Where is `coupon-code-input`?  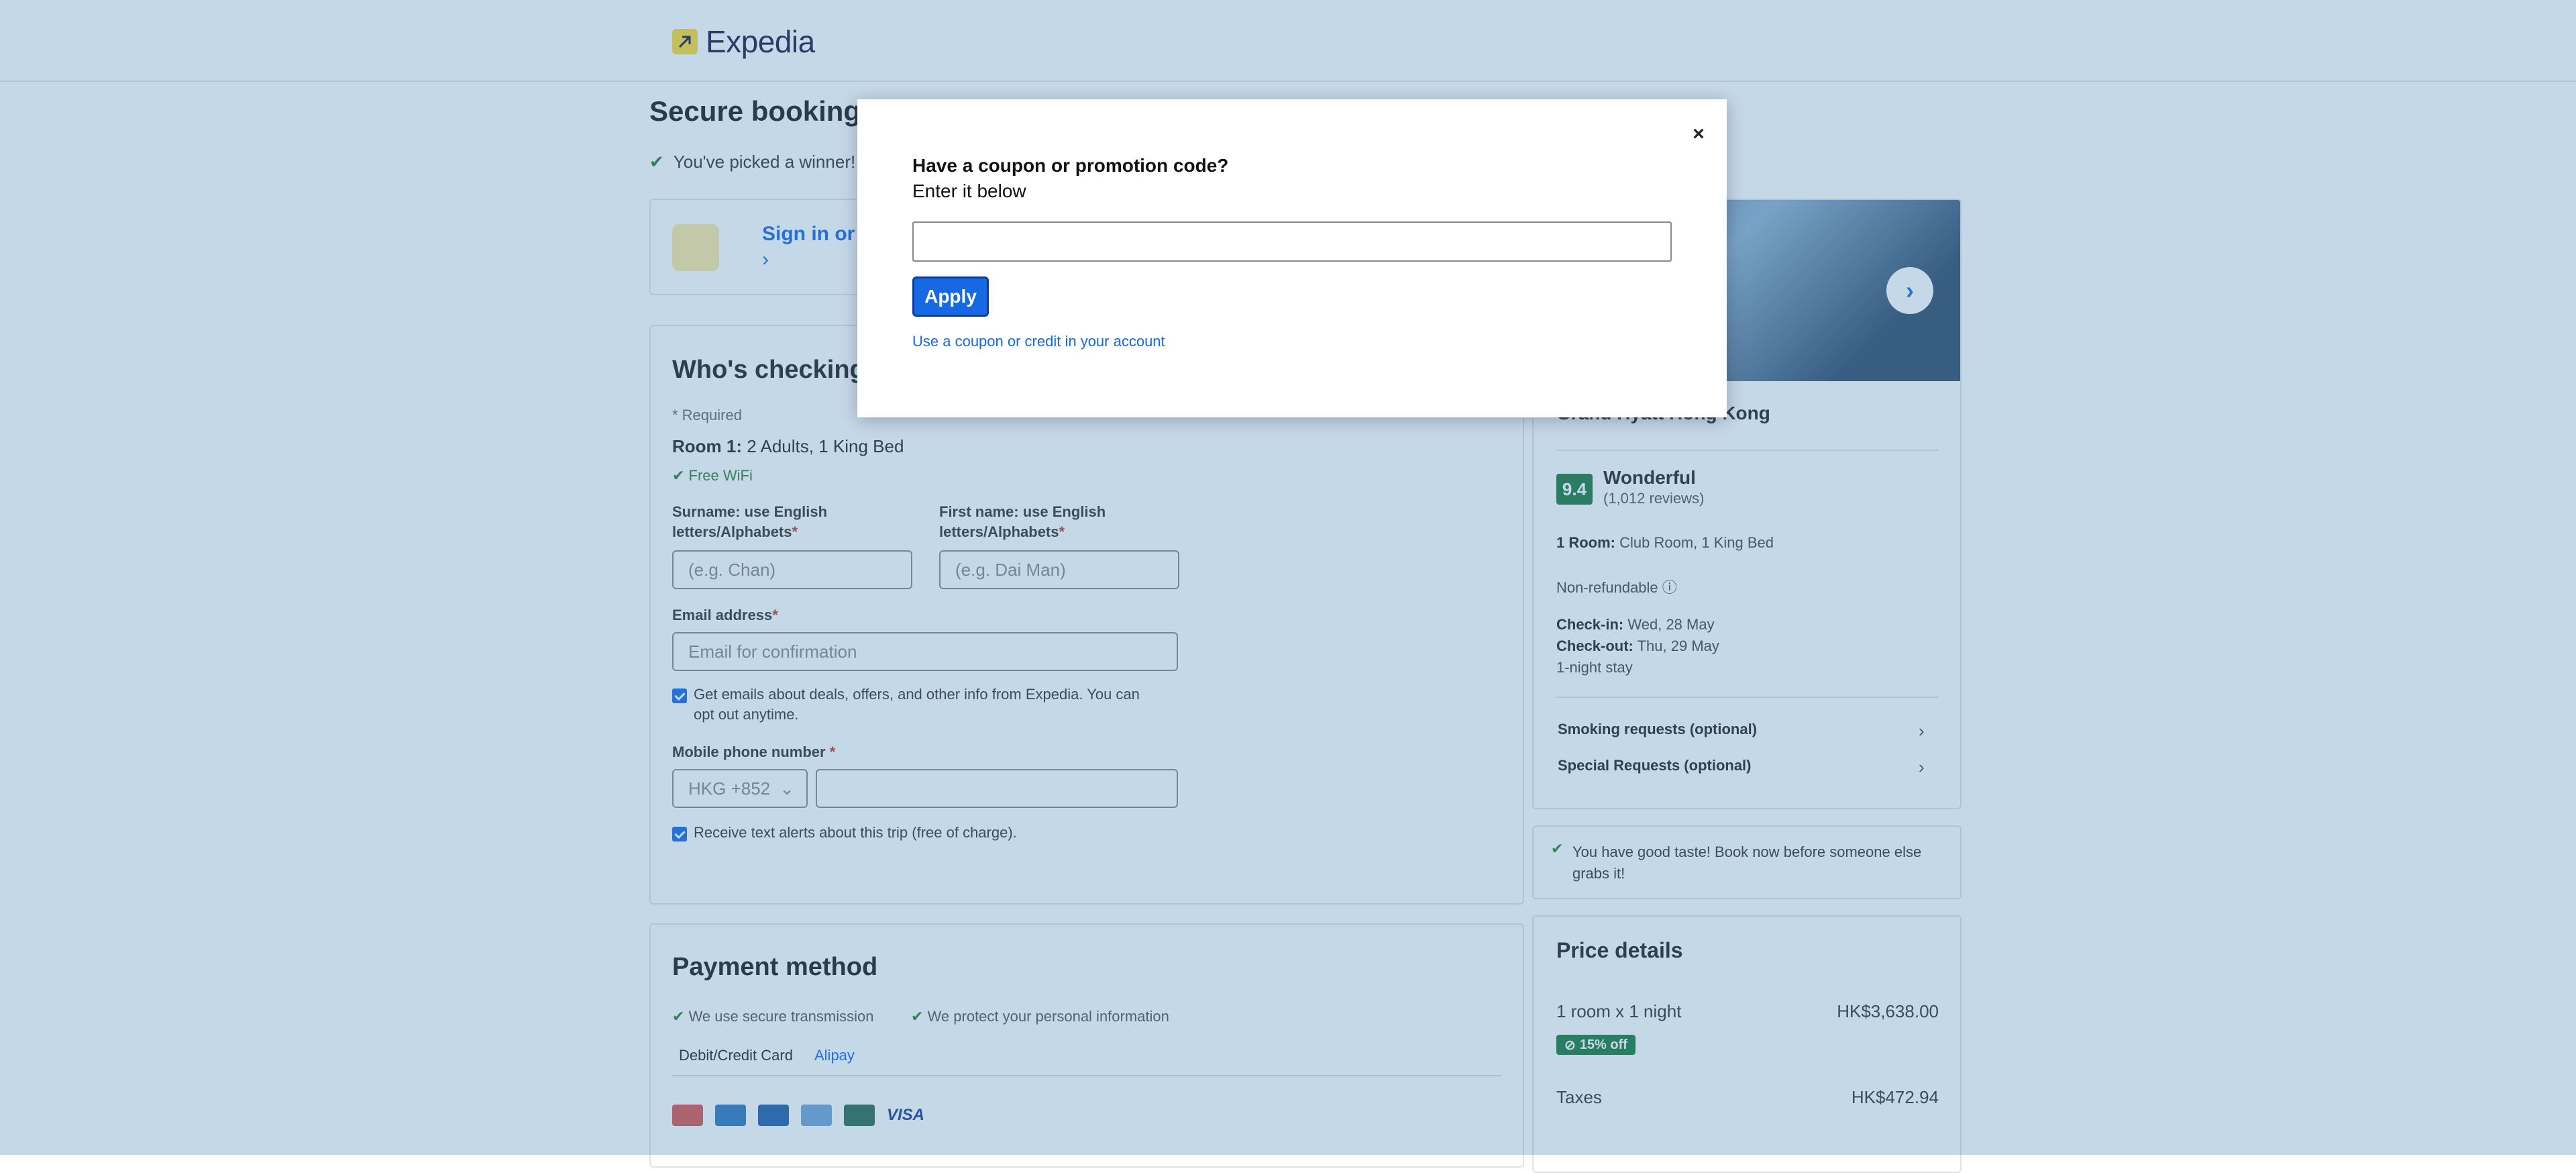 coupon-code-input is located at coordinates (1292, 241).